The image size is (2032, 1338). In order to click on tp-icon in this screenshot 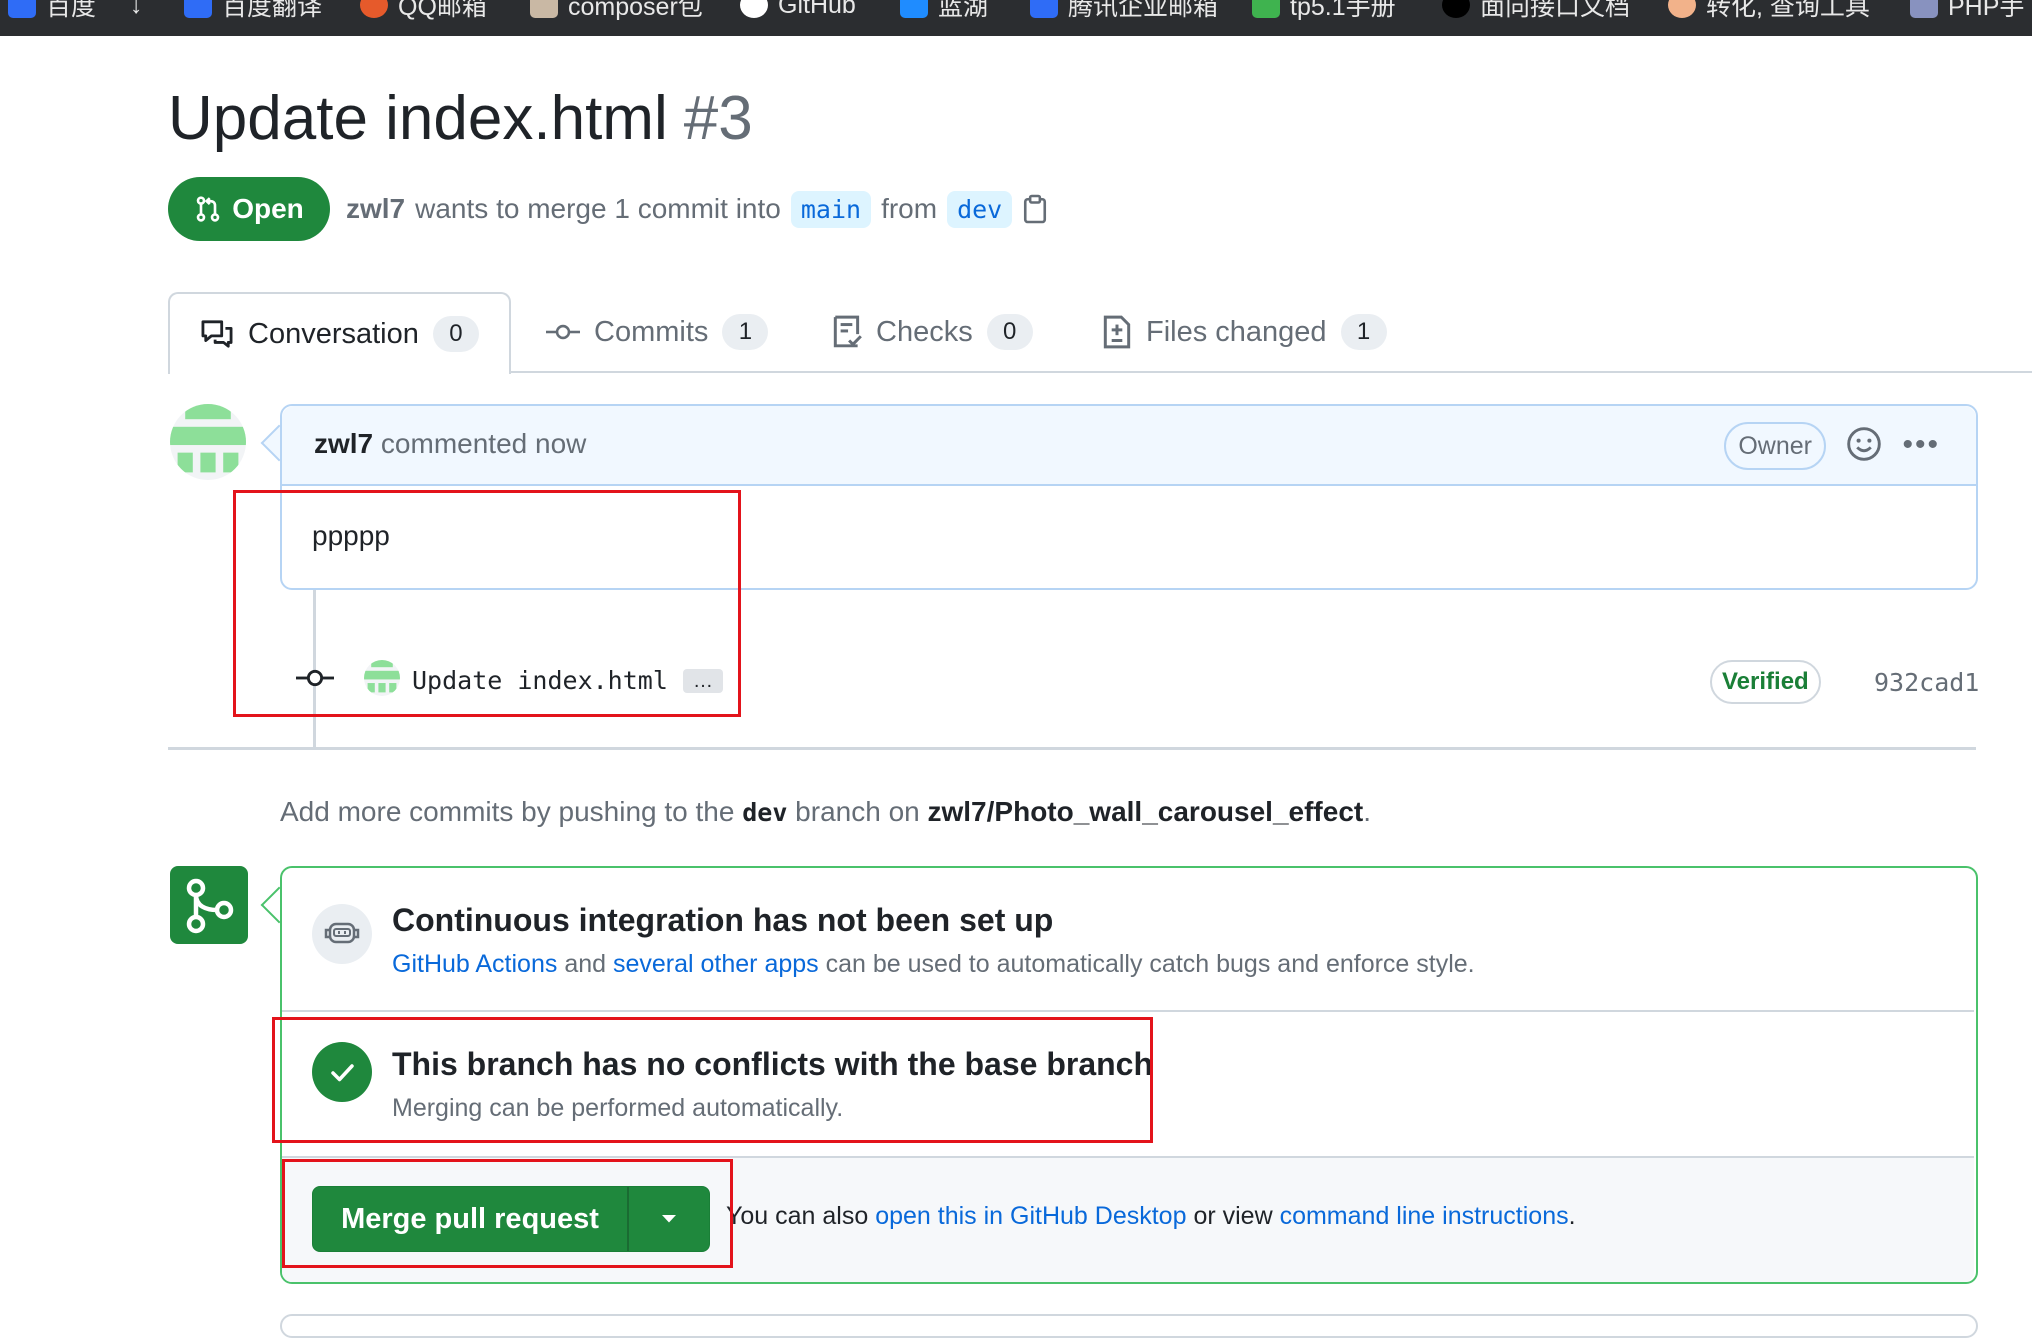, I will do `click(1266, 9)`.